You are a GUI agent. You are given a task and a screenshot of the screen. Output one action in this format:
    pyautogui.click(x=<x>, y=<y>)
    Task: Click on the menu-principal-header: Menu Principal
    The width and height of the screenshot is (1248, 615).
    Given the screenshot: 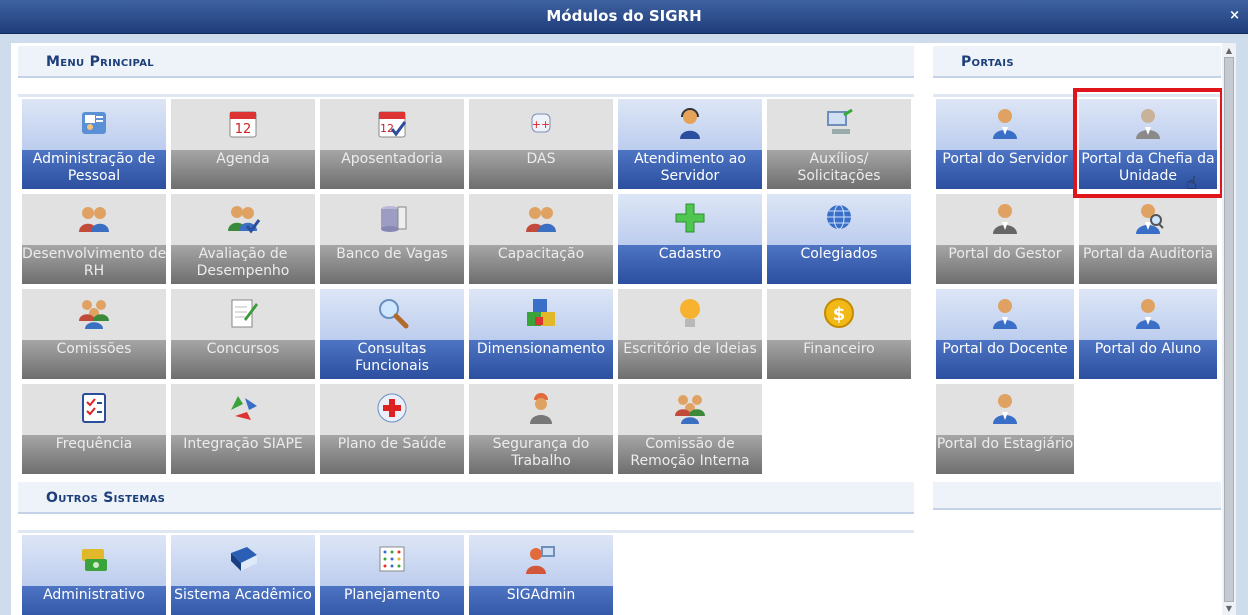 What is the action you would take?
    pyautogui.click(x=466, y=62)
    